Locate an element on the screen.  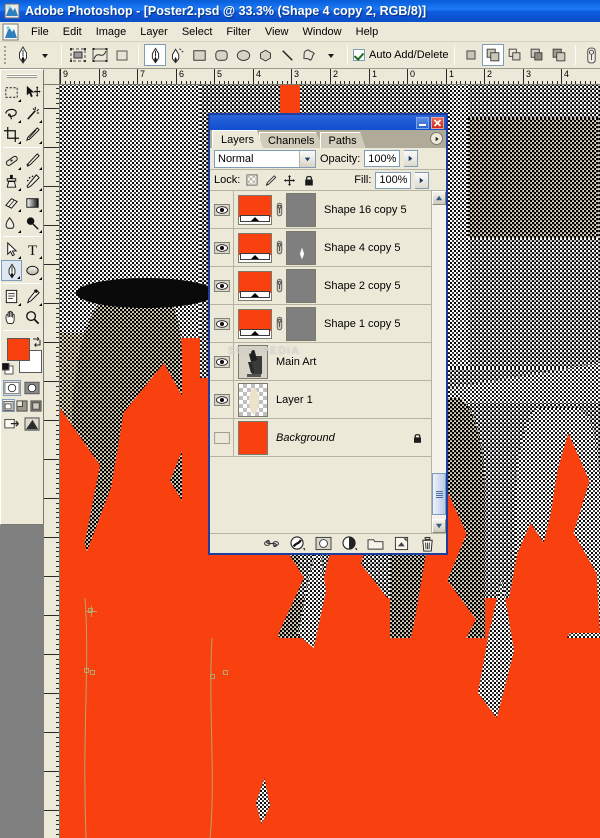
fill-slider-arrow-icon is located at coordinates (422, 180).